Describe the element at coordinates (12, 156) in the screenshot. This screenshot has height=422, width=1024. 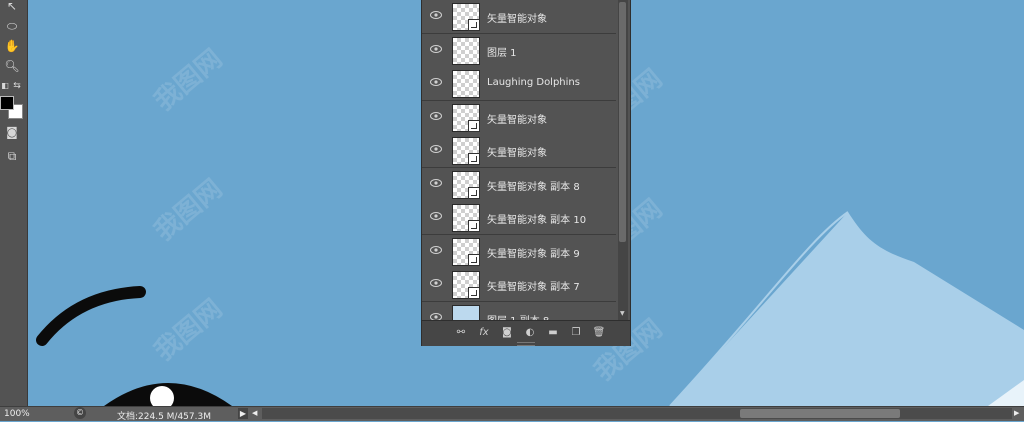
I see `screen-mode-icon: ⧉` at that location.